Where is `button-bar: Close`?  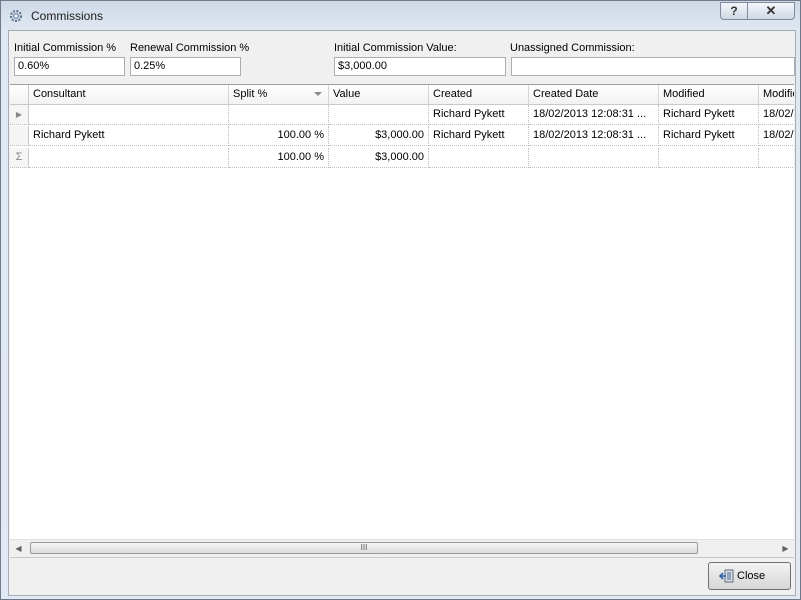 button-bar: Close is located at coordinates (402, 576).